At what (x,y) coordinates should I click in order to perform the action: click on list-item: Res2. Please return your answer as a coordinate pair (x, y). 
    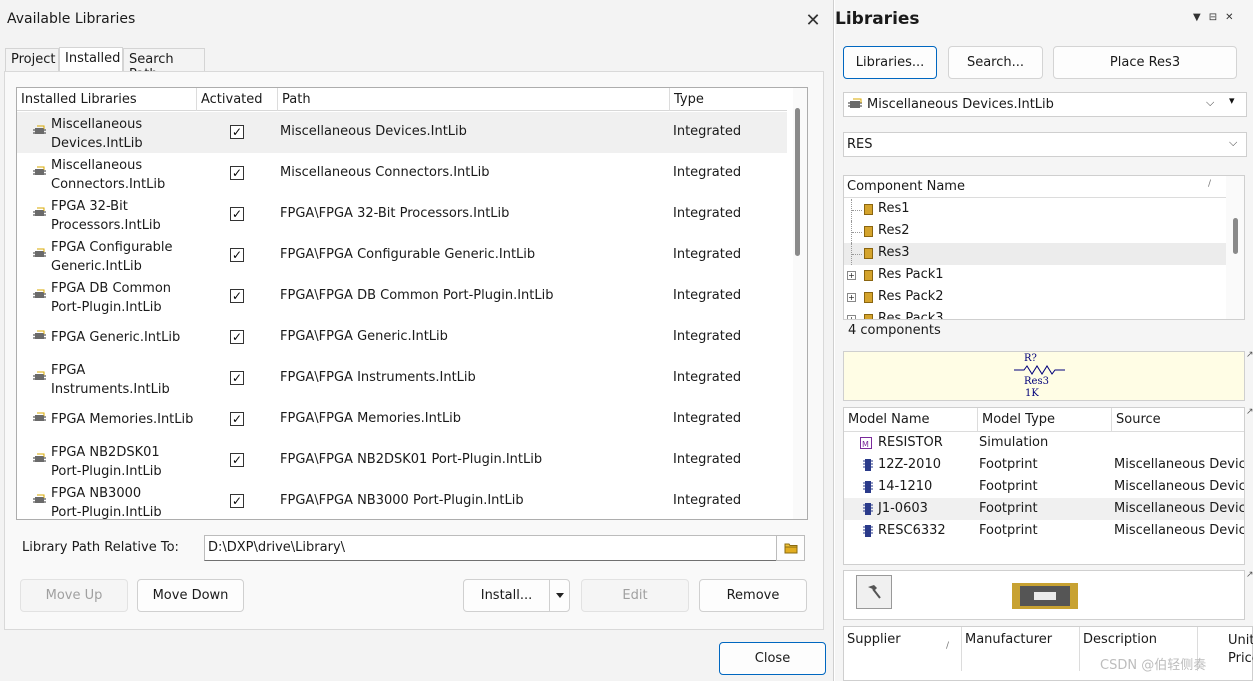
    Looking at the image, I should click on (1035, 232).